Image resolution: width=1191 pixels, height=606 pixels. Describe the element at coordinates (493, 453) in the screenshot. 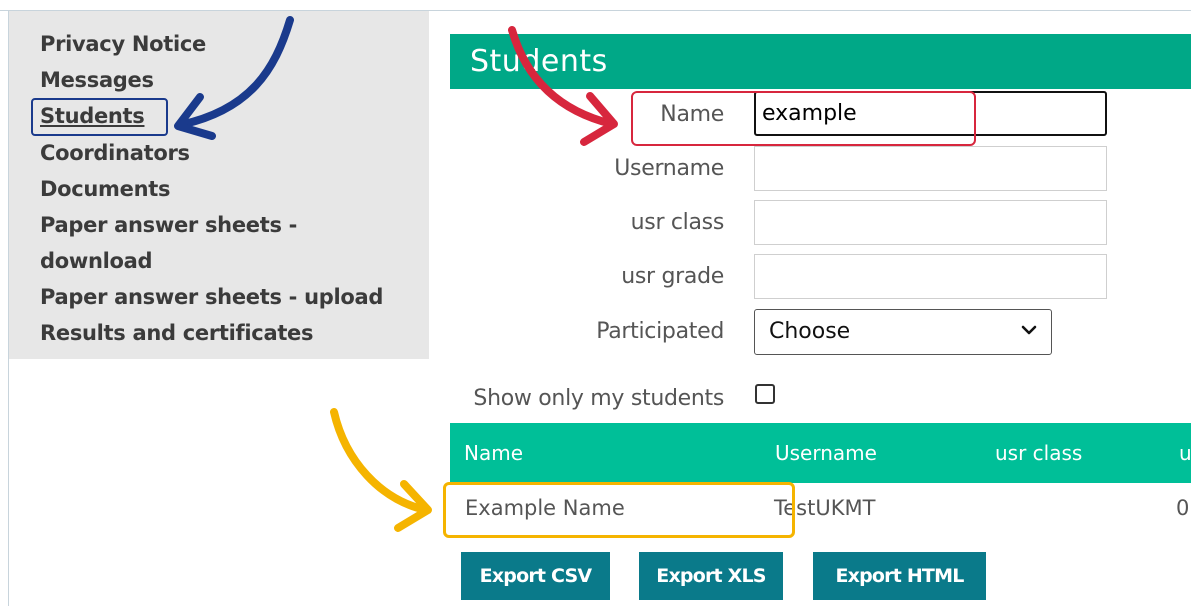

I see `column-header-name: Name` at that location.